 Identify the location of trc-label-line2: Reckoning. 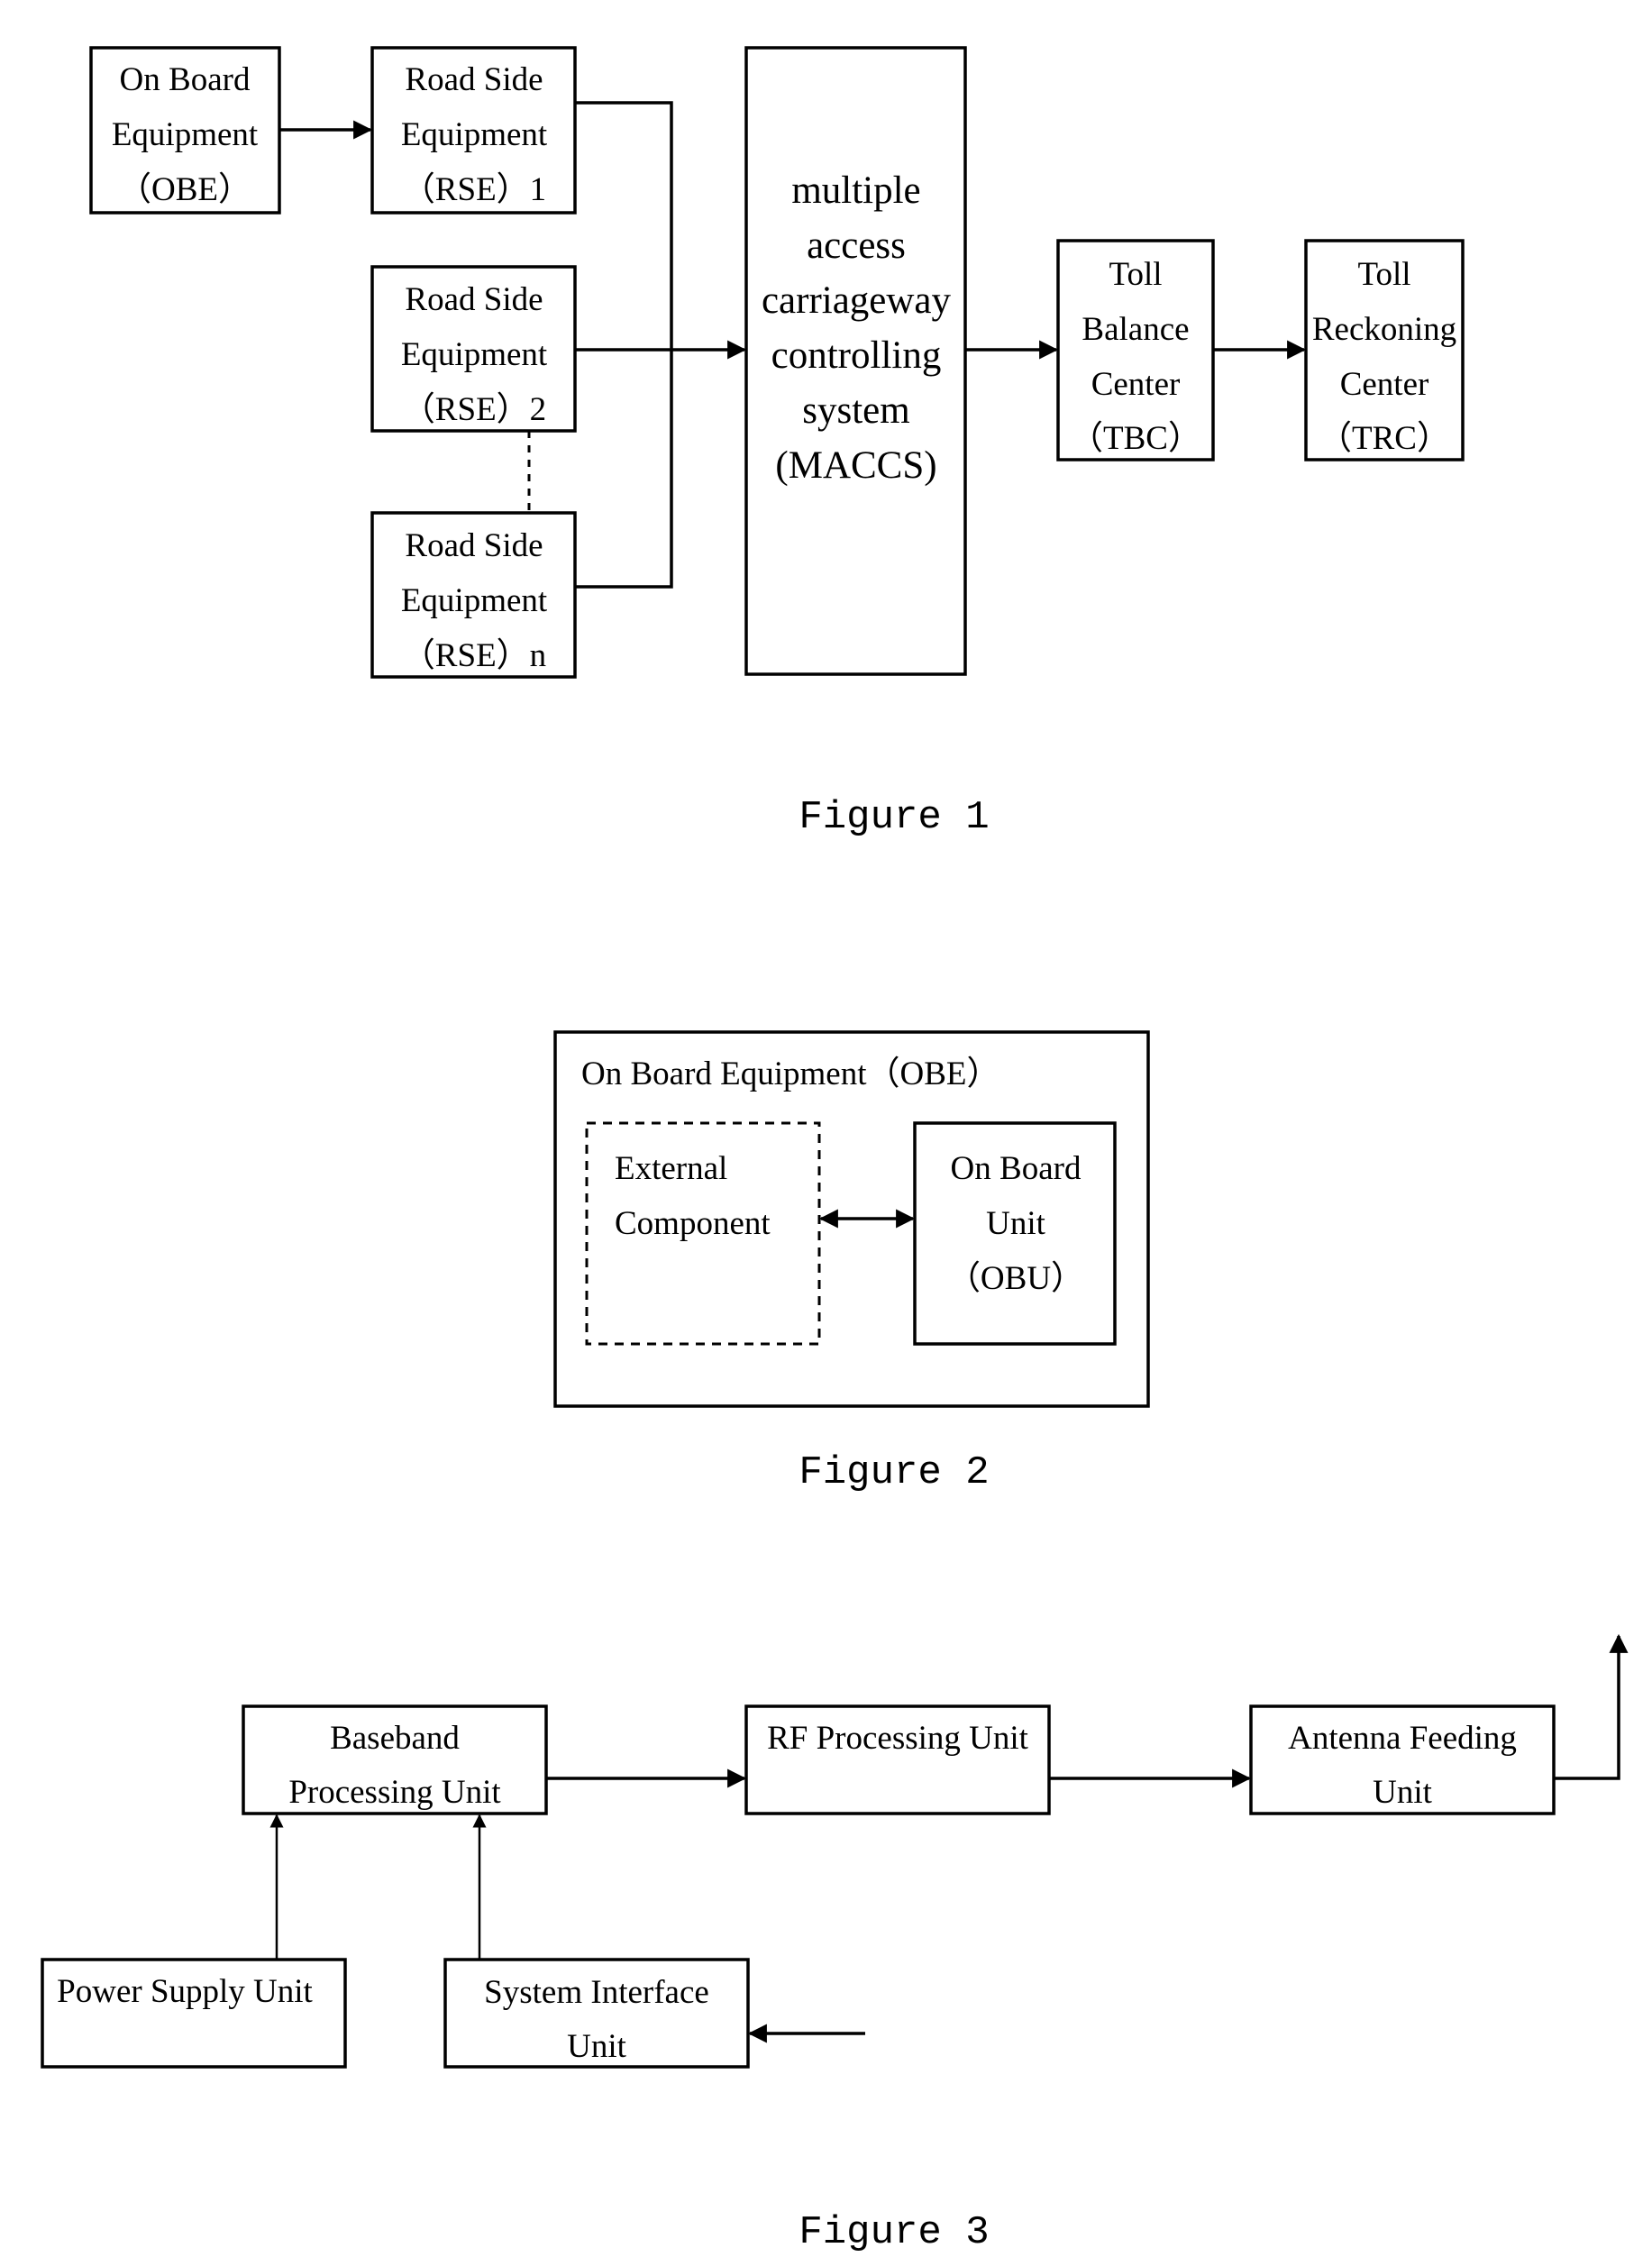
(1384, 329).